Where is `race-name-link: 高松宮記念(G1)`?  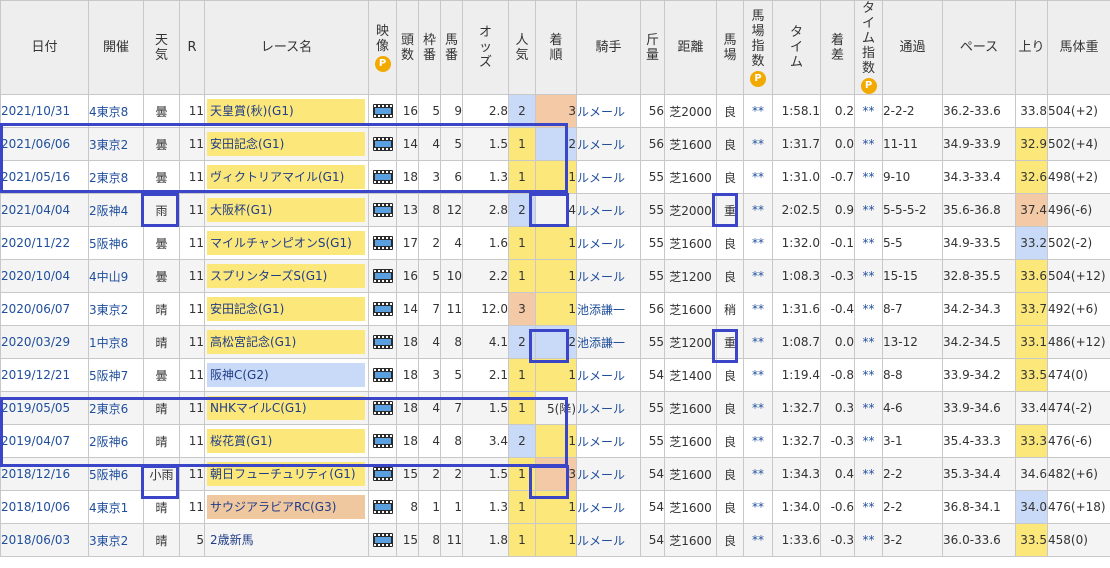 race-name-link: 高松宮記念(G1) is located at coordinates (286, 342).